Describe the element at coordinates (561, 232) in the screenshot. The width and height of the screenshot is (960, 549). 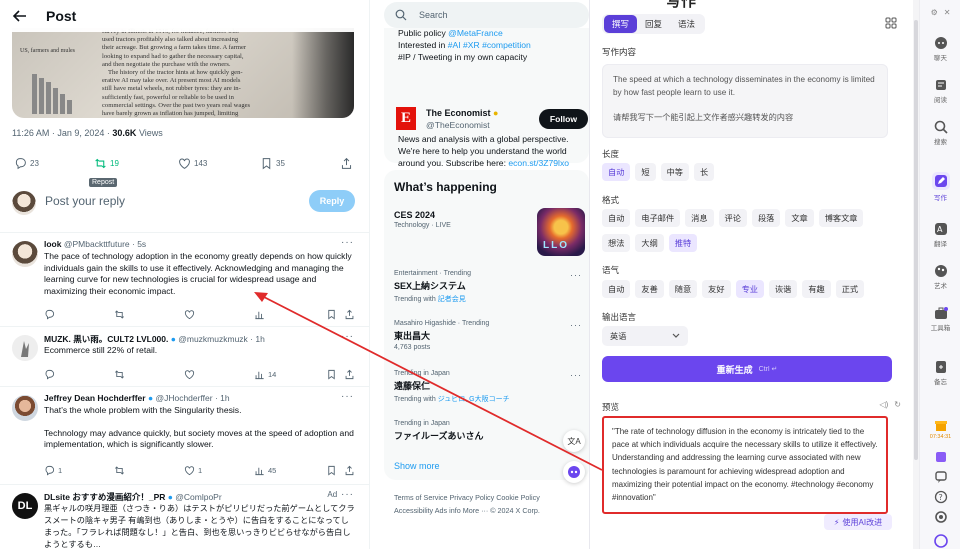
I see `trend-thumbnail: LLO` at that location.